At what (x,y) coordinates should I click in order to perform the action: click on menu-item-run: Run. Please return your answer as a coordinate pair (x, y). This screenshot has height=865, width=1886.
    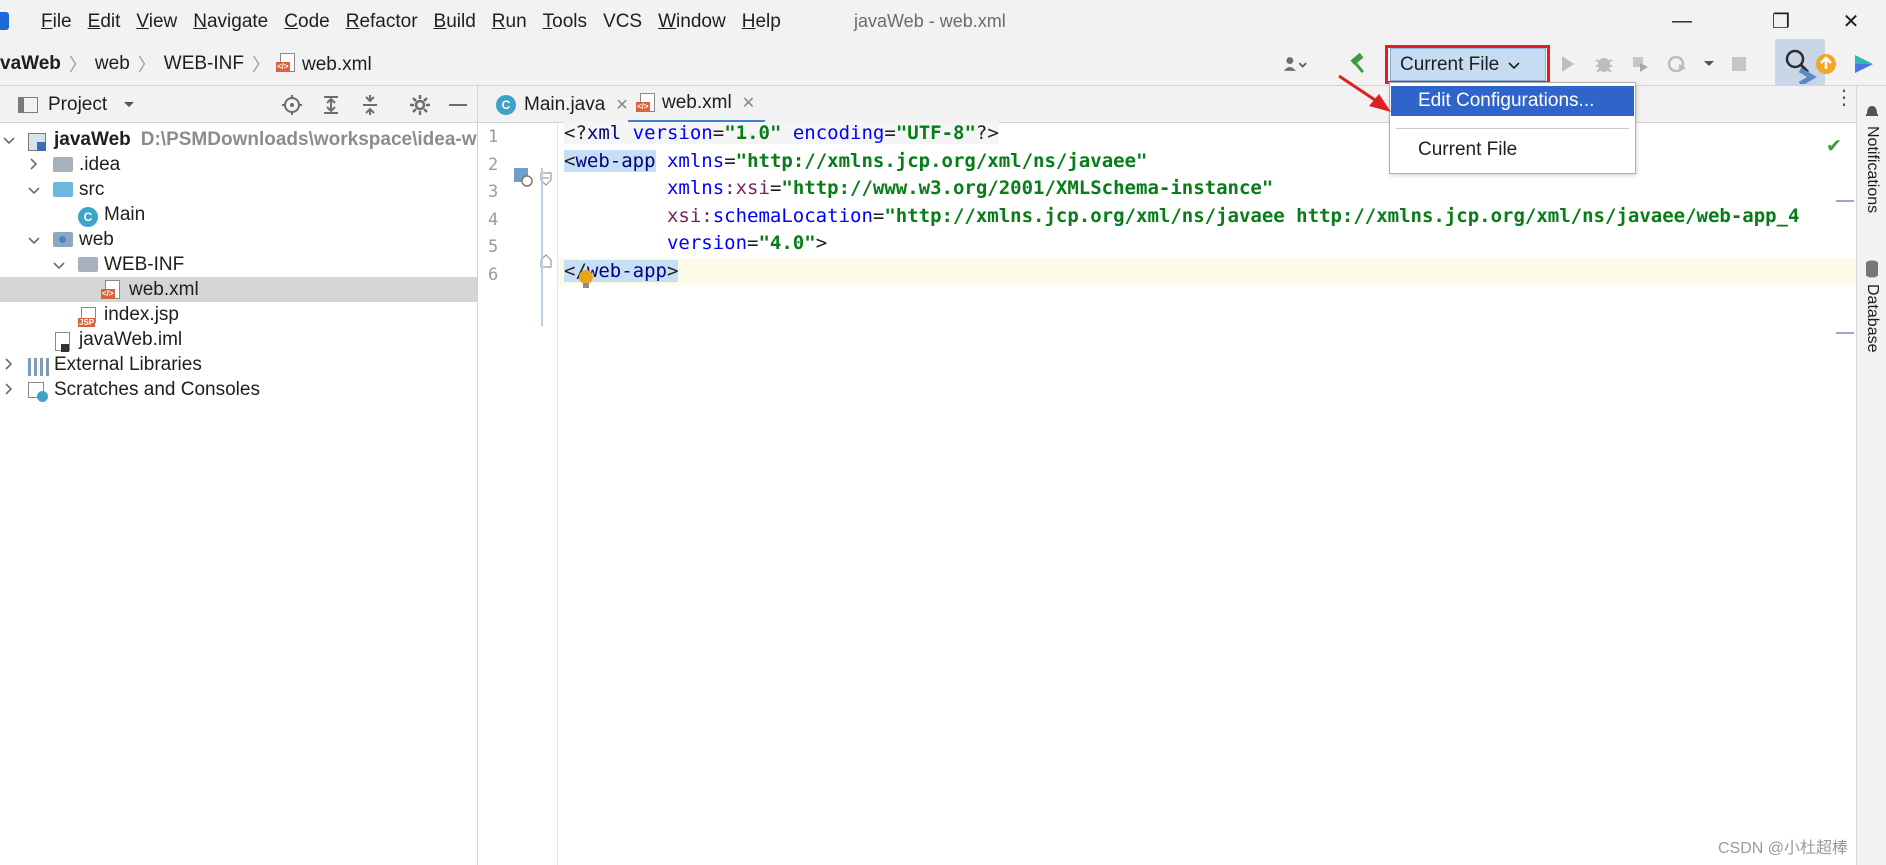
    Looking at the image, I should click on (509, 21).